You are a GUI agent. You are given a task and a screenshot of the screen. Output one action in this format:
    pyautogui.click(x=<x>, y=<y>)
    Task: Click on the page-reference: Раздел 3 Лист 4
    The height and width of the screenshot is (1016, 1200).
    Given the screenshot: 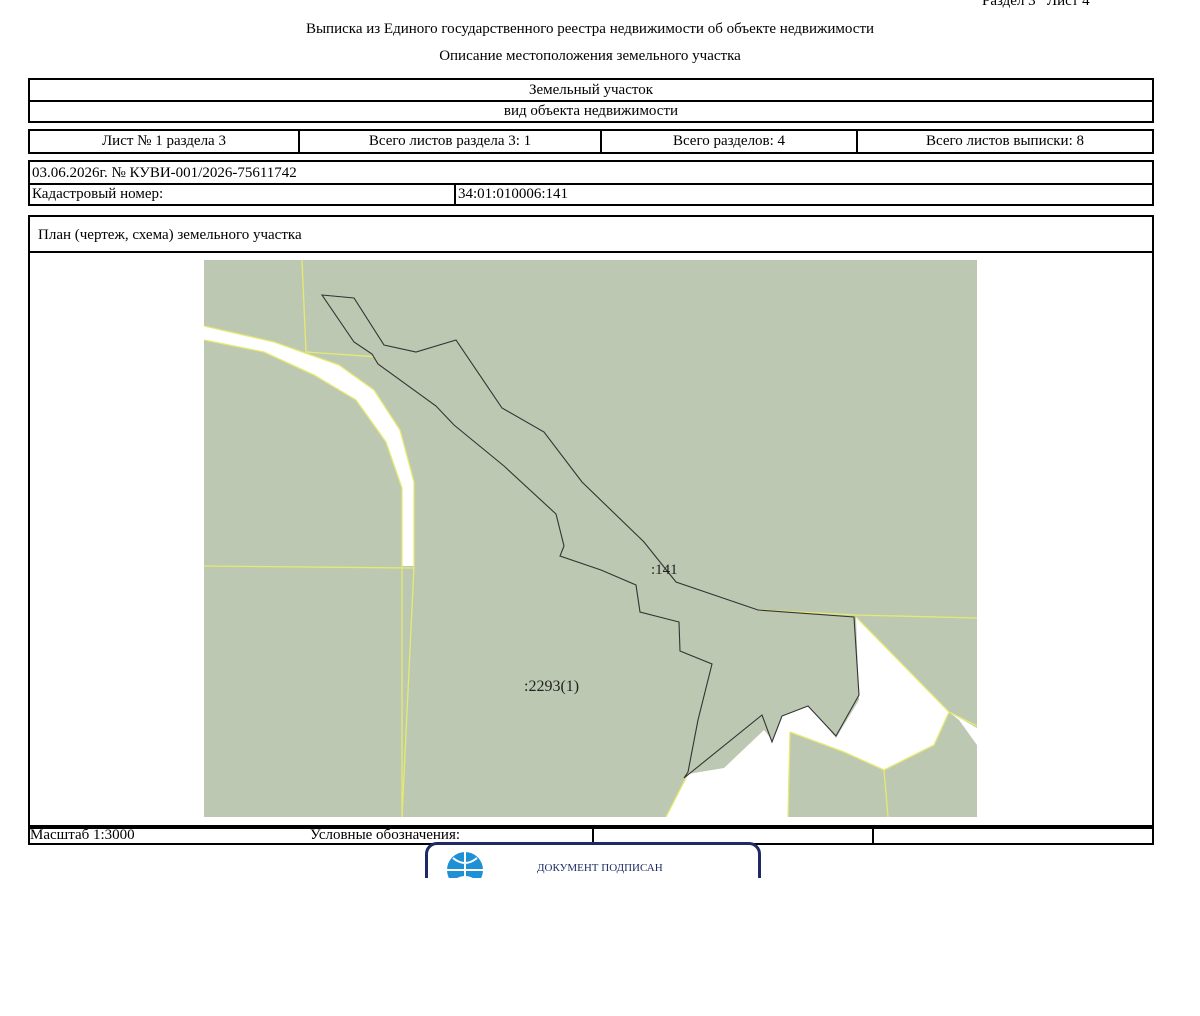 What is the action you would take?
    pyautogui.click(x=1036, y=4)
    